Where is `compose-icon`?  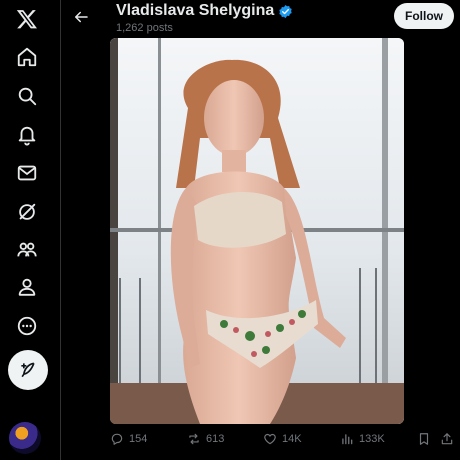 compose-icon is located at coordinates (28, 370).